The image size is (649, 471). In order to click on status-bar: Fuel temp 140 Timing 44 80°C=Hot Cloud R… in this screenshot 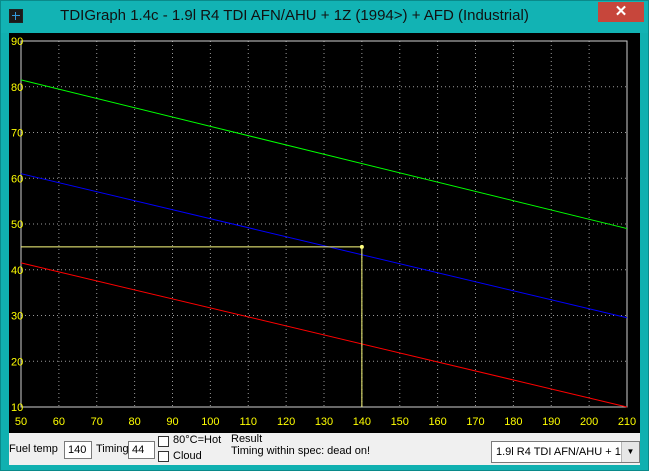, I will do `click(324, 449)`.